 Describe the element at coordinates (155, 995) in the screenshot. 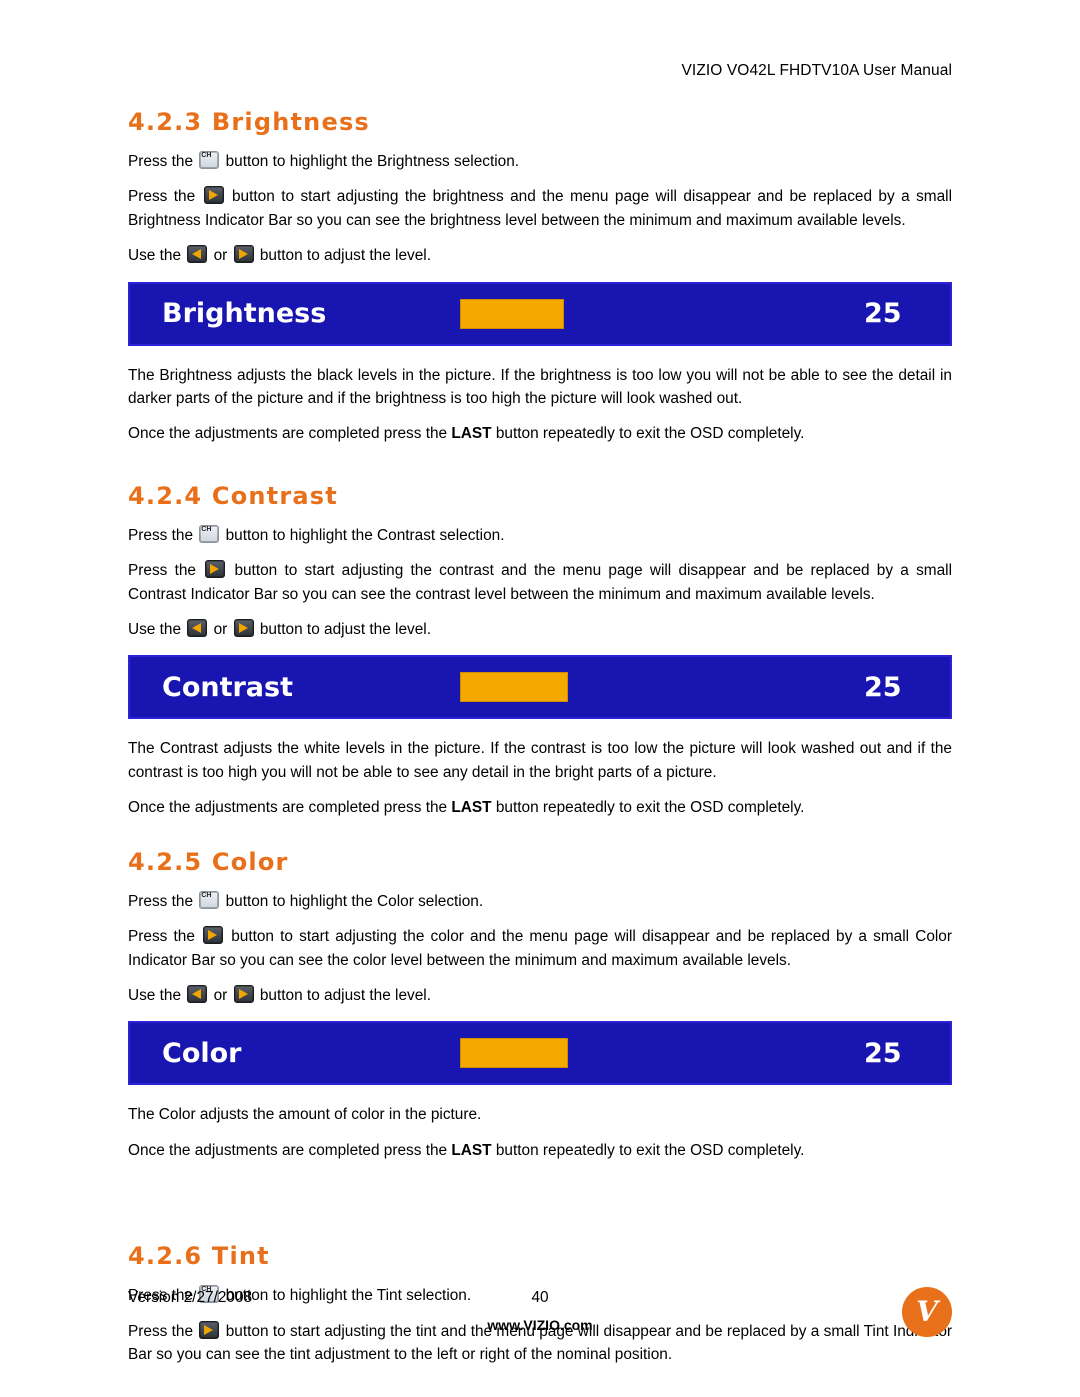

I see `color-p3-text-a: Use the` at that location.